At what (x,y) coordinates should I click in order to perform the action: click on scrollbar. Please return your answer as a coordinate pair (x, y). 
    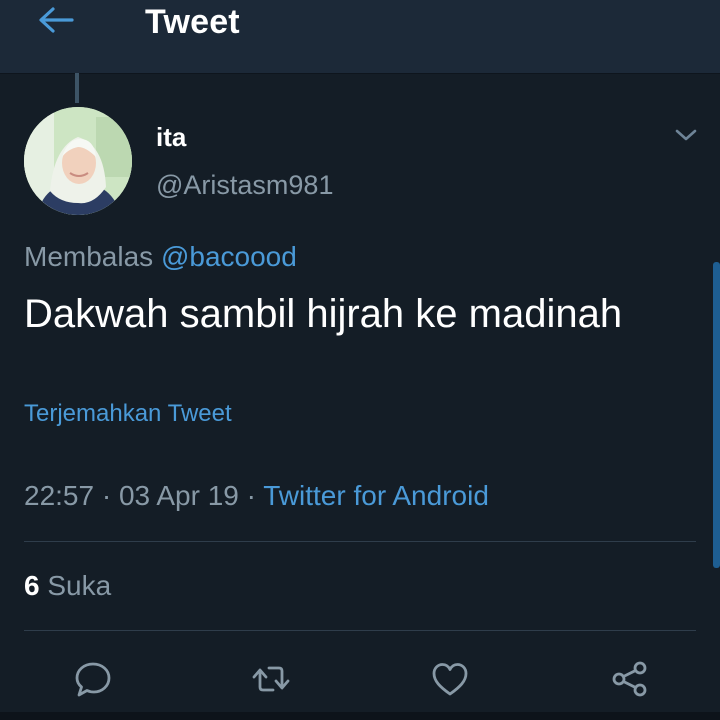
    Looking at the image, I should click on (716, 415).